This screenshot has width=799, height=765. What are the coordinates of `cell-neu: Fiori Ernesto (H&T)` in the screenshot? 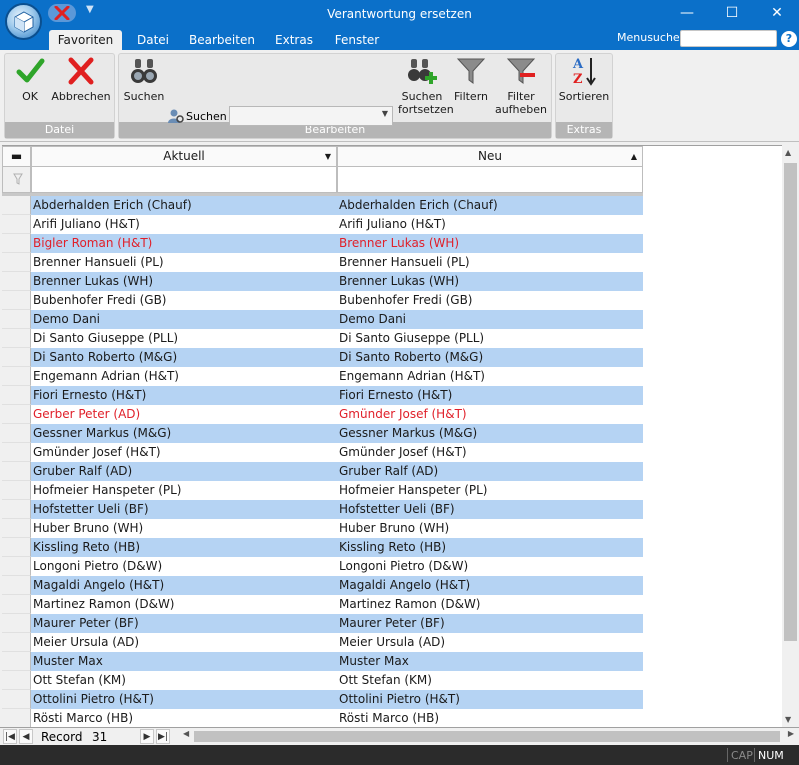 It's located at (490, 395).